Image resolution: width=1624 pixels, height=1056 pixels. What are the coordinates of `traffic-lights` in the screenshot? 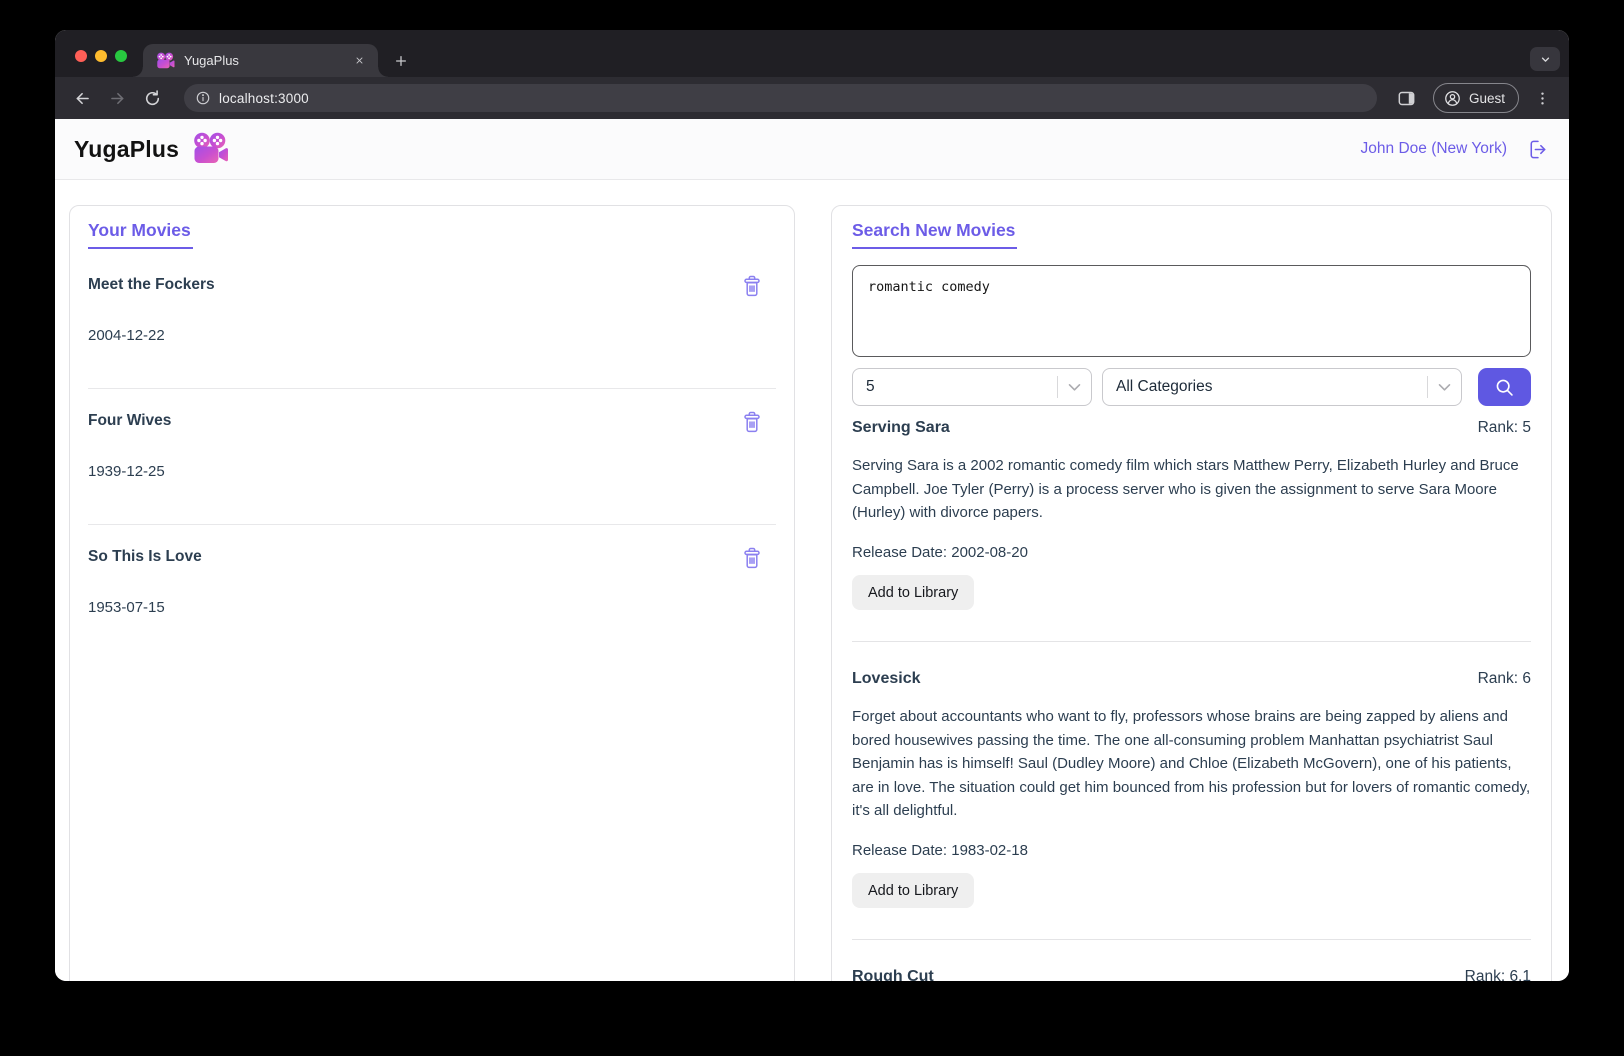 It's located at (101, 56).